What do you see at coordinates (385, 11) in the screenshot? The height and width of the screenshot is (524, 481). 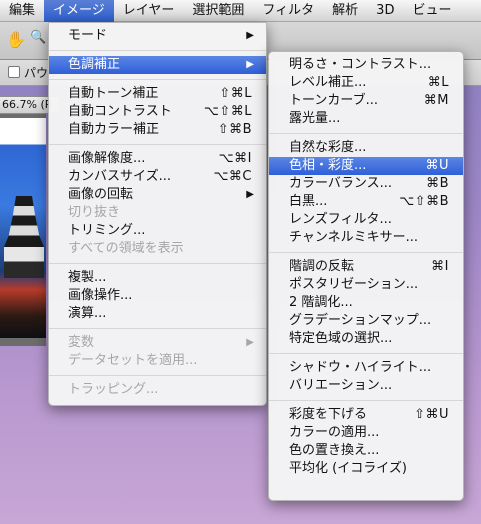 I see `menu-3d: 3D` at bounding box center [385, 11].